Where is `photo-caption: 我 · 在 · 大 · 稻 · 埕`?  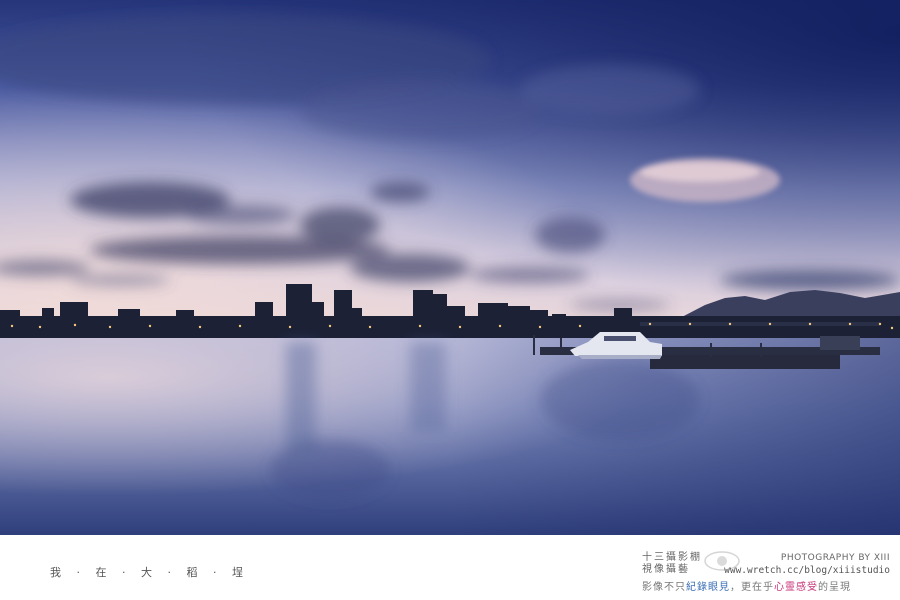
photo-caption: 我 · 在 · 大 · 稻 · 埕 is located at coordinates (149, 572).